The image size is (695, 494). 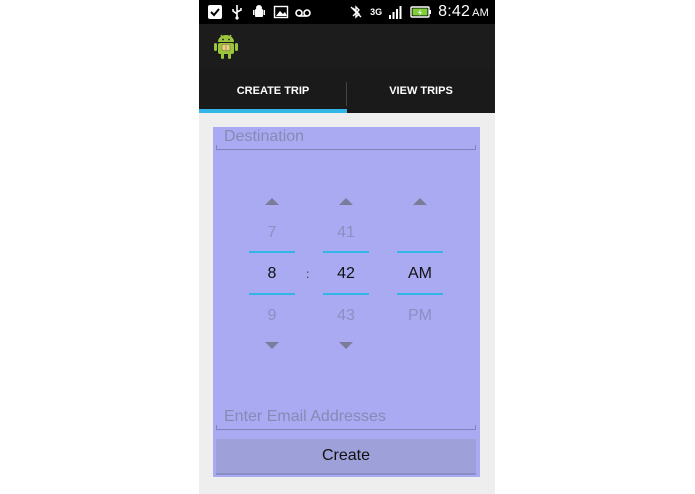 What do you see at coordinates (346, 294) in the screenshot?
I see `minute-selection-line-bottom` at bounding box center [346, 294].